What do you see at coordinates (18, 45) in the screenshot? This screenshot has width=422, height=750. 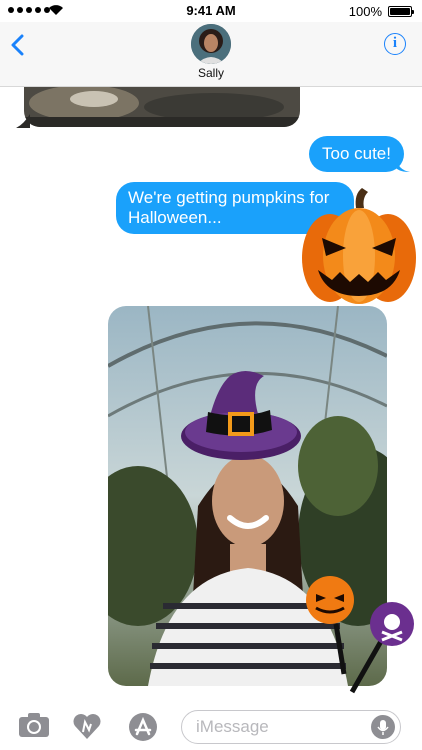 I see `back-chevron-icon` at bounding box center [18, 45].